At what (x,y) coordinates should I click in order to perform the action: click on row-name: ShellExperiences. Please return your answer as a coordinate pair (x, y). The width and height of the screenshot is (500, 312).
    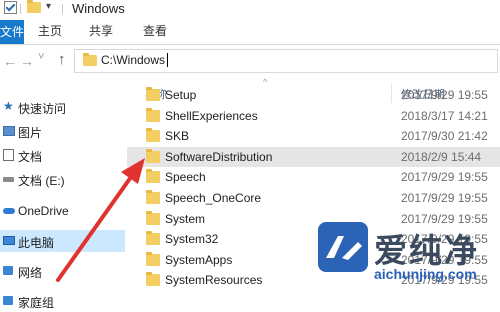
    Looking at the image, I should click on (211, 115).